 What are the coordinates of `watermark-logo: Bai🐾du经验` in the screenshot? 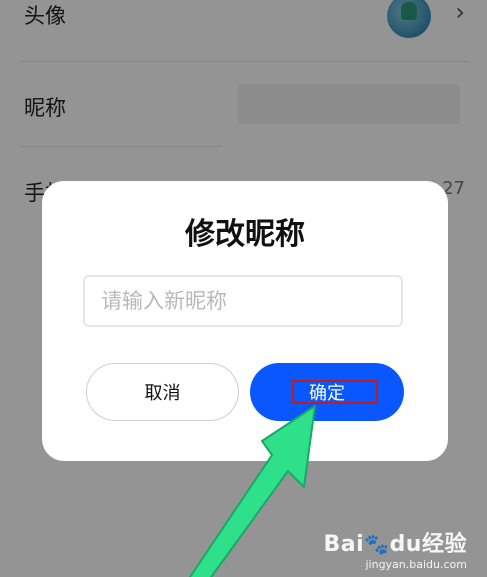 It's located at (396, 542).